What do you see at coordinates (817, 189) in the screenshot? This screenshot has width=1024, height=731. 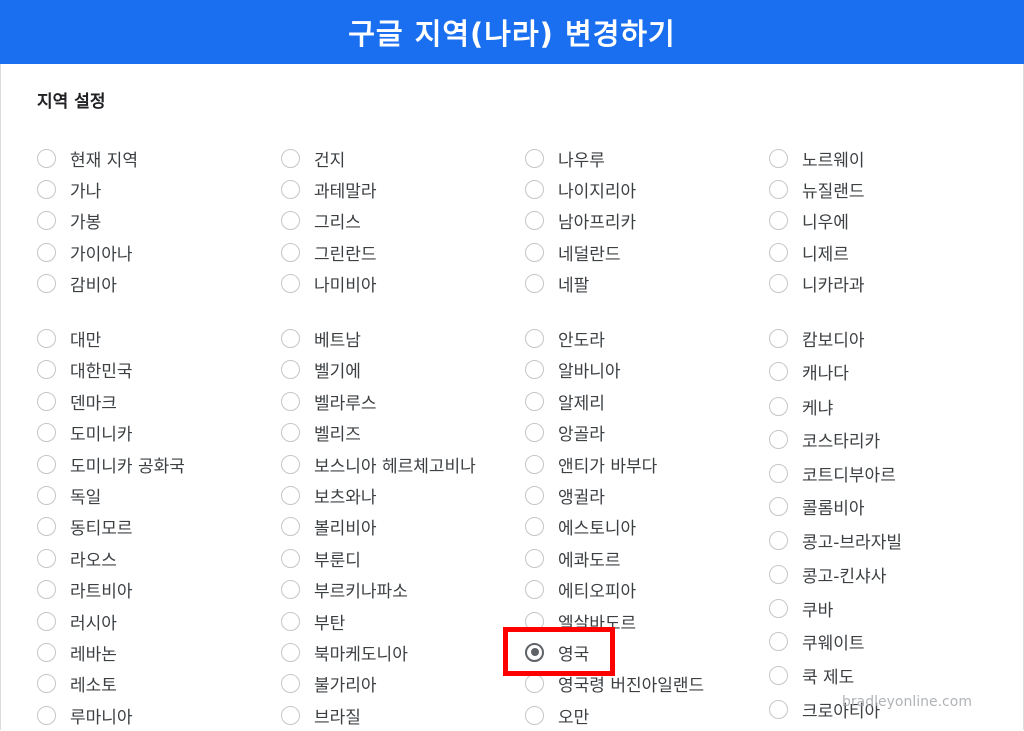 I see `region-option: 뉴질랜드` at bounding box center [817, 189].